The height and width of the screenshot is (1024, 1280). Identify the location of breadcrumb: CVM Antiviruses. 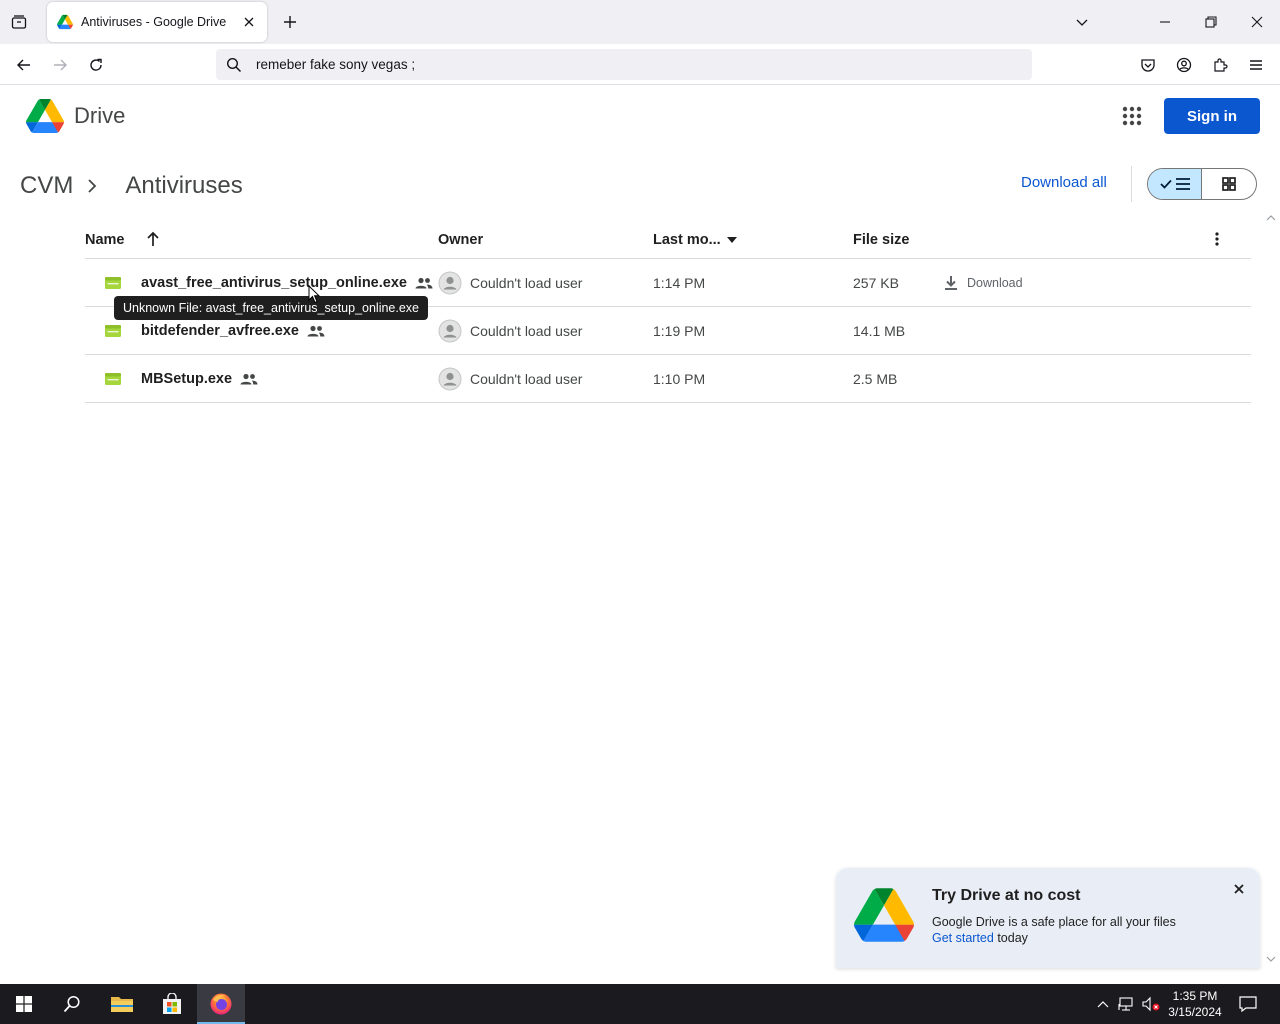
(131, 186).